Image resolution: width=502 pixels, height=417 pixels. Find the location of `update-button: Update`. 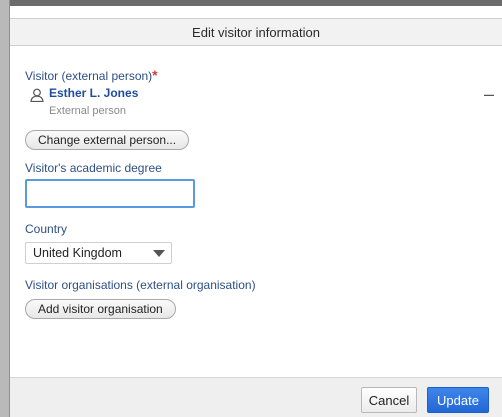

update-button: Update is located at coordinates (458, 400).